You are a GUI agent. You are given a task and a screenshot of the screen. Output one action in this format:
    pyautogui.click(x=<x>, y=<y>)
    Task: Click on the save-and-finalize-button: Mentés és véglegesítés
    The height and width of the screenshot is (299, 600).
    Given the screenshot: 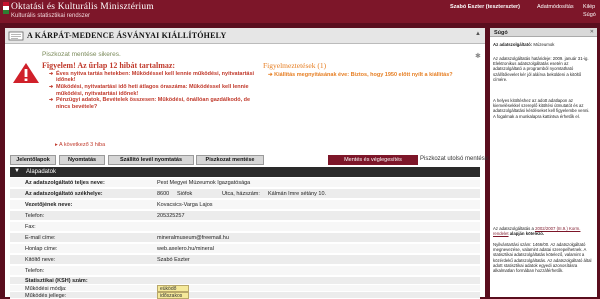 What is the action you would take?
    pyautogui.click(x=373, y=160)
    